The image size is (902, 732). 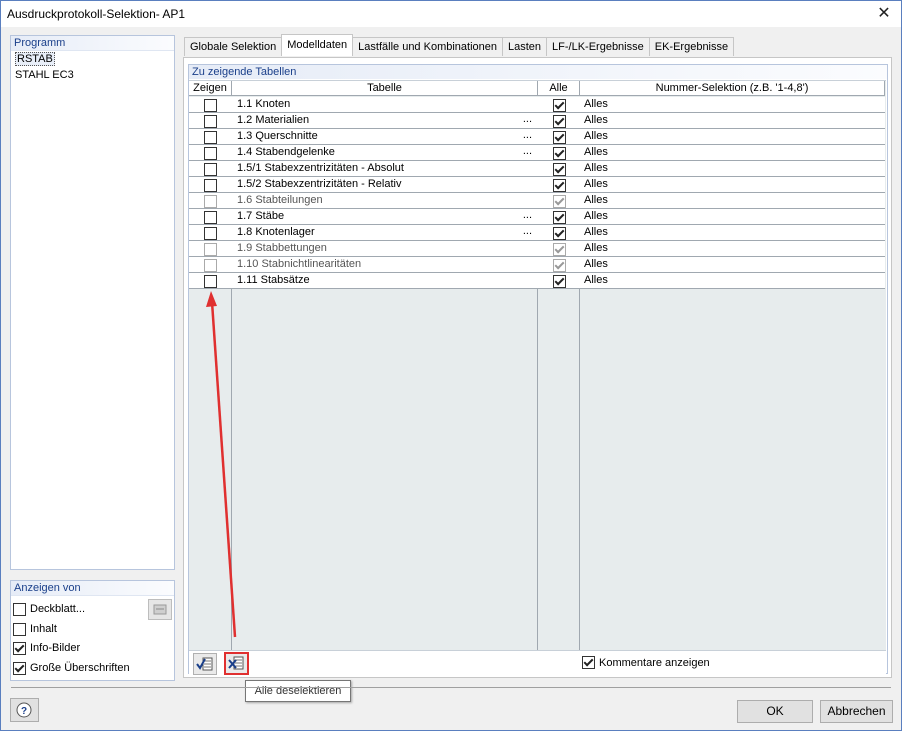 I want to click on info-bilder-checkbox, so click(x=19, y=648).